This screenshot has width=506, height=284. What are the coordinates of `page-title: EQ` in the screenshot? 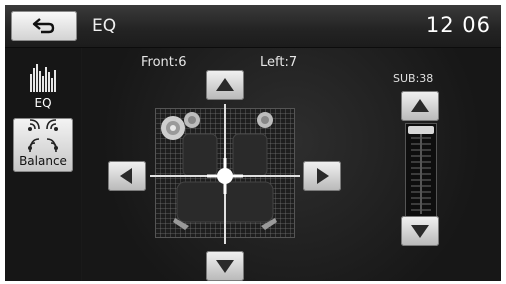 It's located at (104, 26).